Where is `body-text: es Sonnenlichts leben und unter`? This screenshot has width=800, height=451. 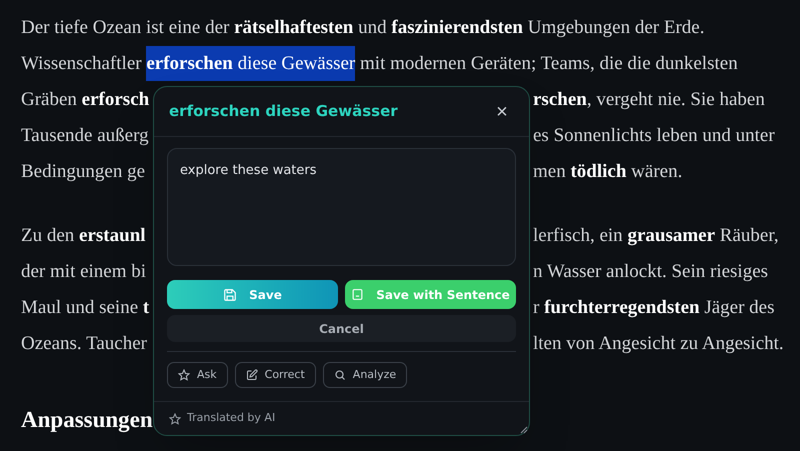
body-text: es Sonnenlichts leben und unter is located at coordinates (654, 136).